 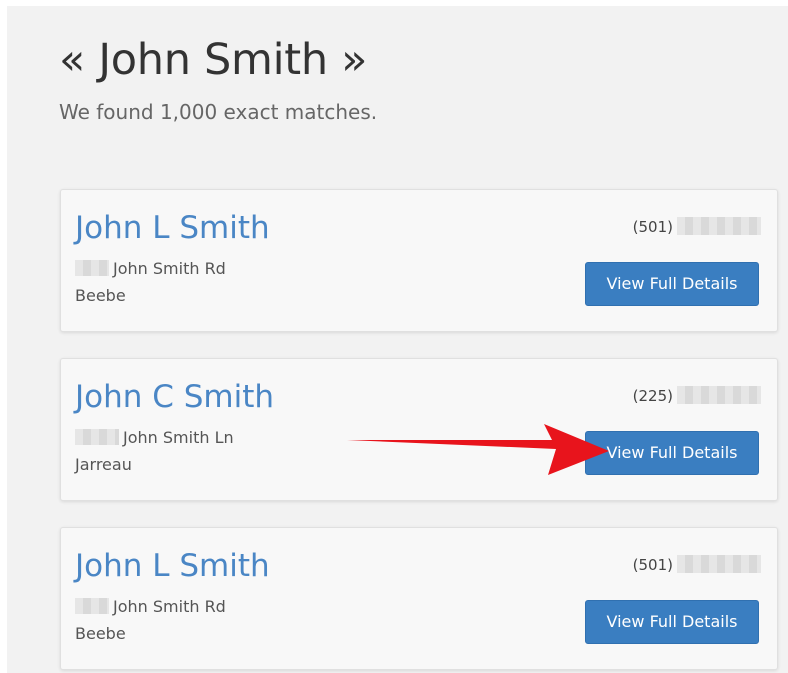 What do you see at coordinates (652, 396) in the screenshot?
I see `phone-area-code: (225)` at bounding box center [652, 396].